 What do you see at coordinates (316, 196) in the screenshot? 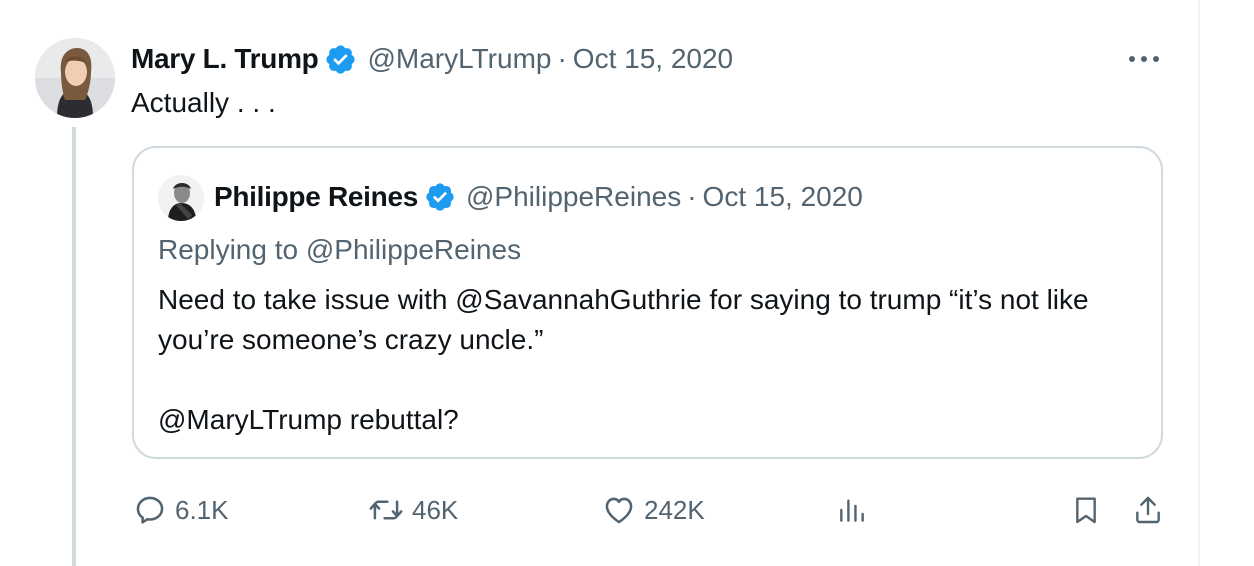
I see `quoted-author-name: Philippe Reines` at bounding box center [316, 196].